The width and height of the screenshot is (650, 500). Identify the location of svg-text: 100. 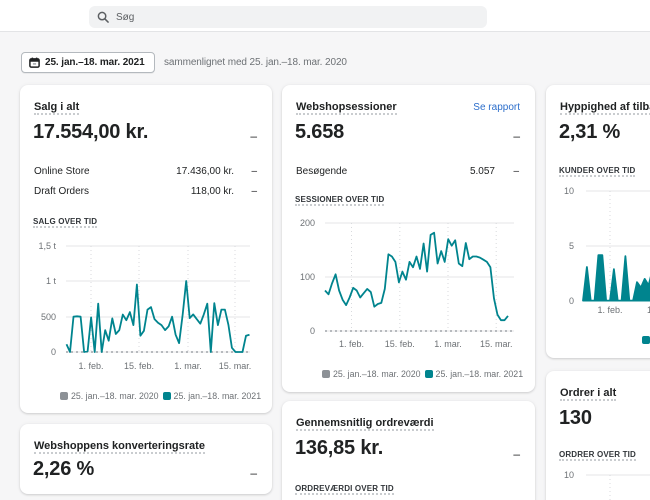
(307, 277).